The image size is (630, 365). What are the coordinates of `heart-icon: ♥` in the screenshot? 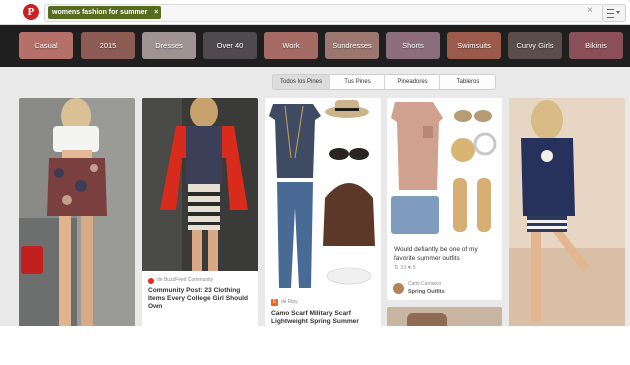 It's located at (409, 268).